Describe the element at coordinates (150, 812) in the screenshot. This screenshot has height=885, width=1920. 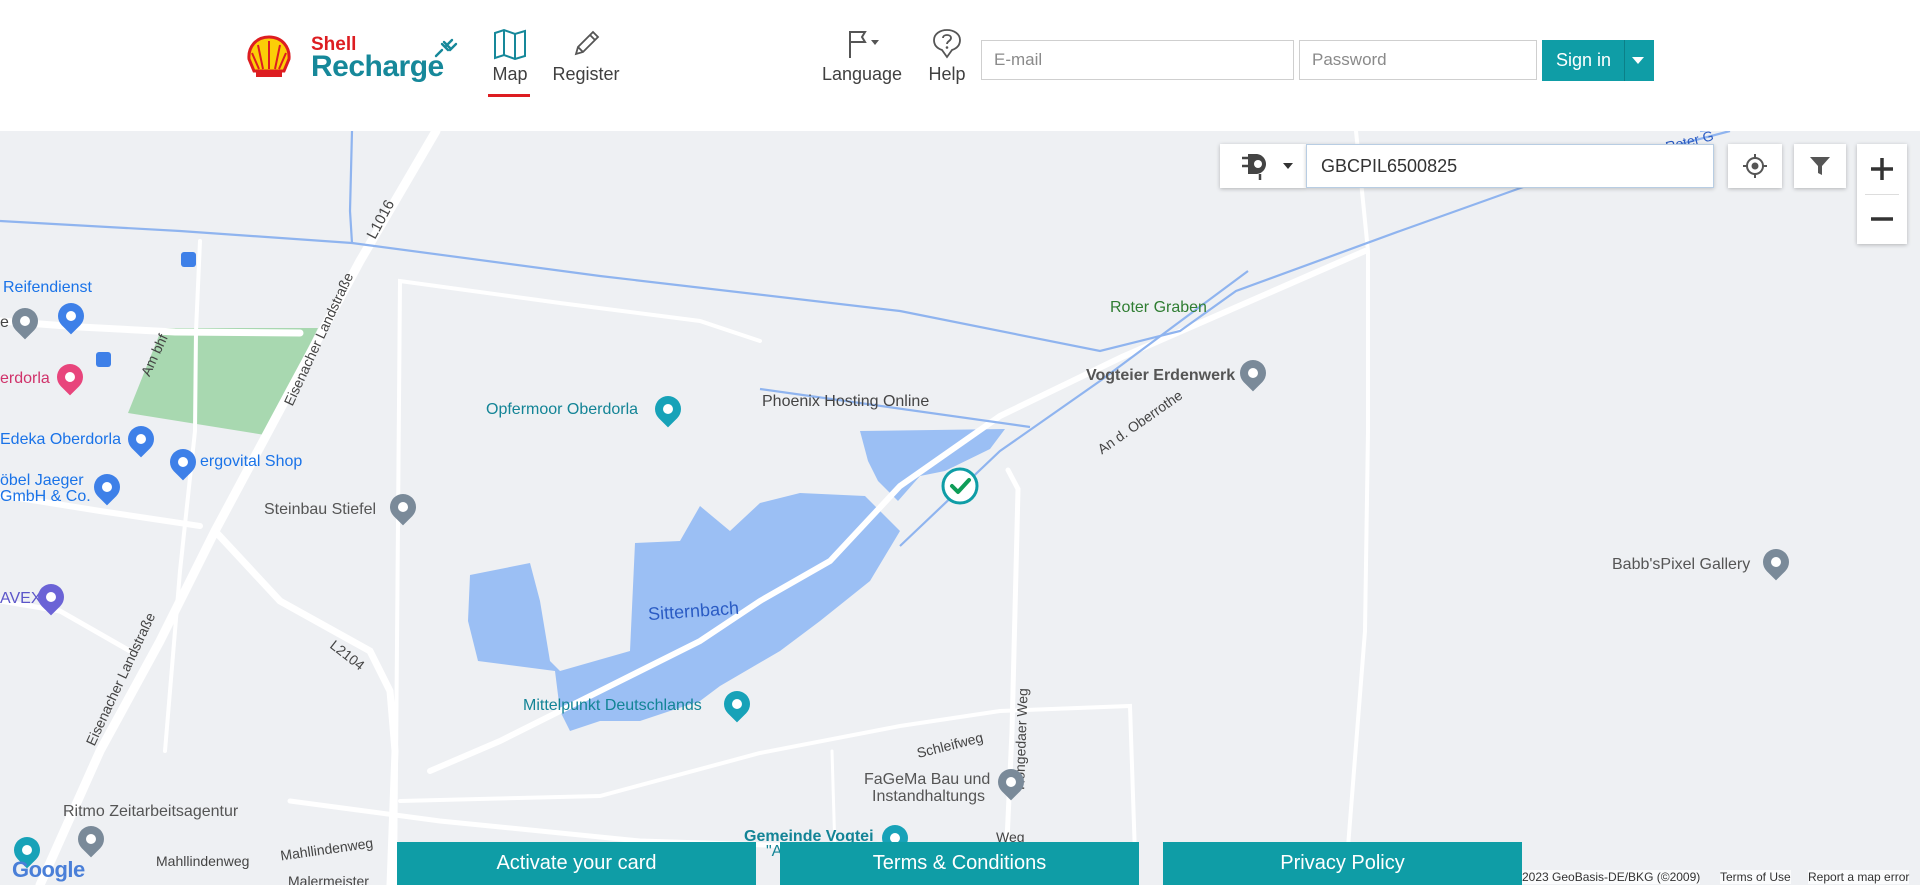
I see `poi-label-ritmo: Ritmo Zeitarbeitsagentur` at that location.